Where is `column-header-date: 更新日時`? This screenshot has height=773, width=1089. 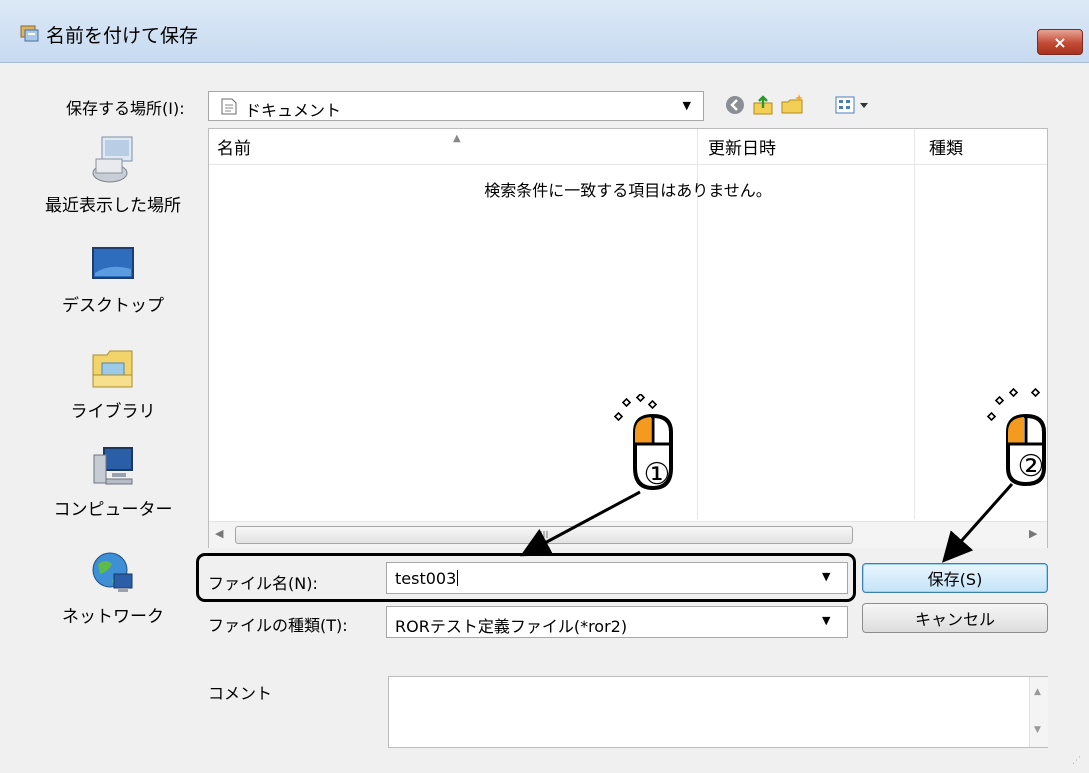
column-header-date: 更新日時 is located at coordinates (806, 146).